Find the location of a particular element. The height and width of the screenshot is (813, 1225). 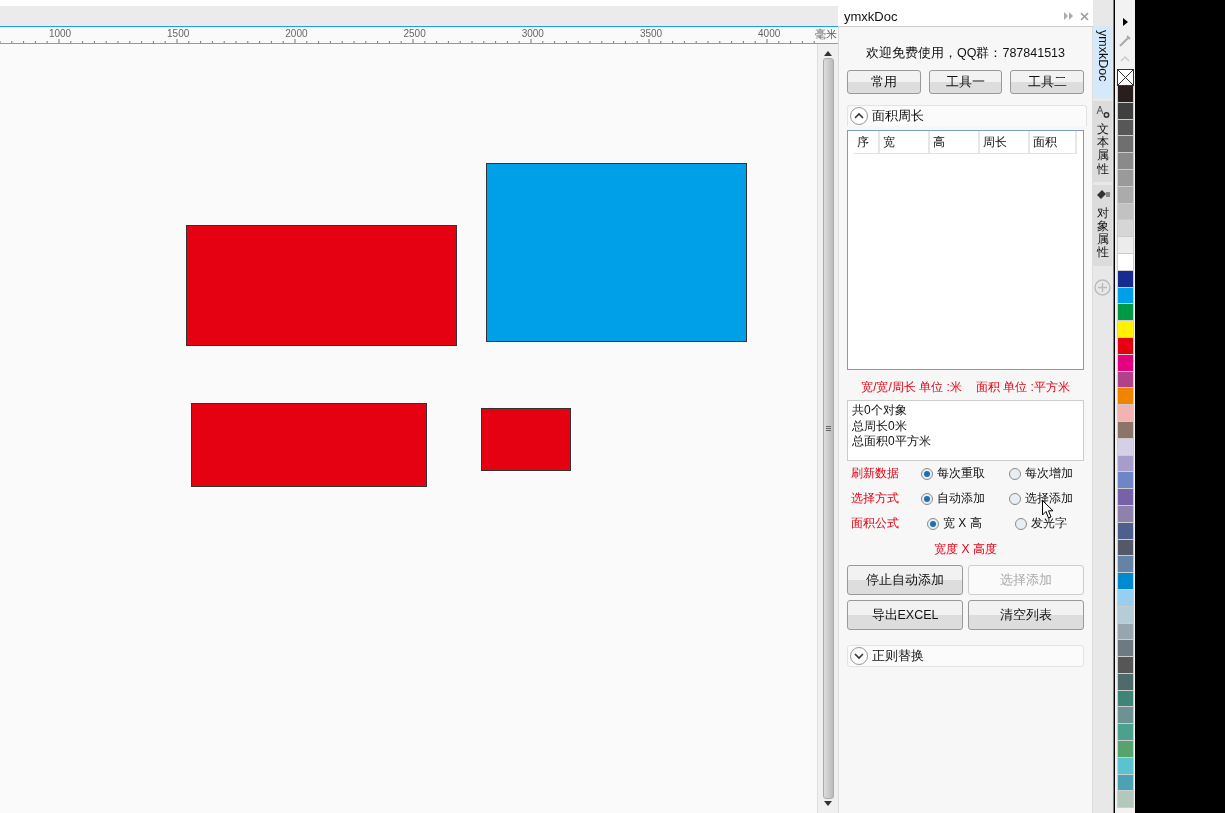

ruler-label: 1500 is located at coordinates (178, 33).